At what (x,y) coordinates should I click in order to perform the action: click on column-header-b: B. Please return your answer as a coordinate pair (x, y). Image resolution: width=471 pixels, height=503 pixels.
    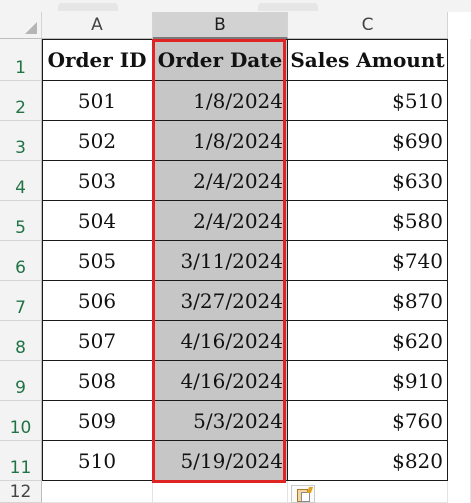
    Looking at the image, I should click on (220, 25).